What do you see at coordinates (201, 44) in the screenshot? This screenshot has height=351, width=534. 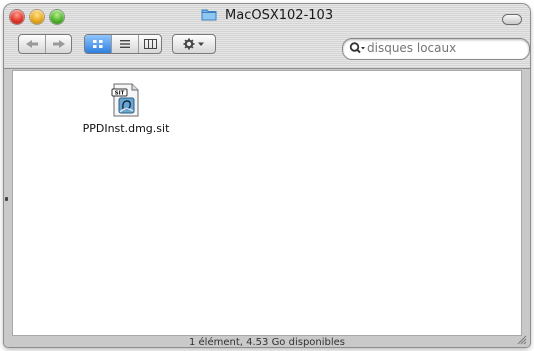 I see `chevron-down-icon` at bounding box center [201, 44].